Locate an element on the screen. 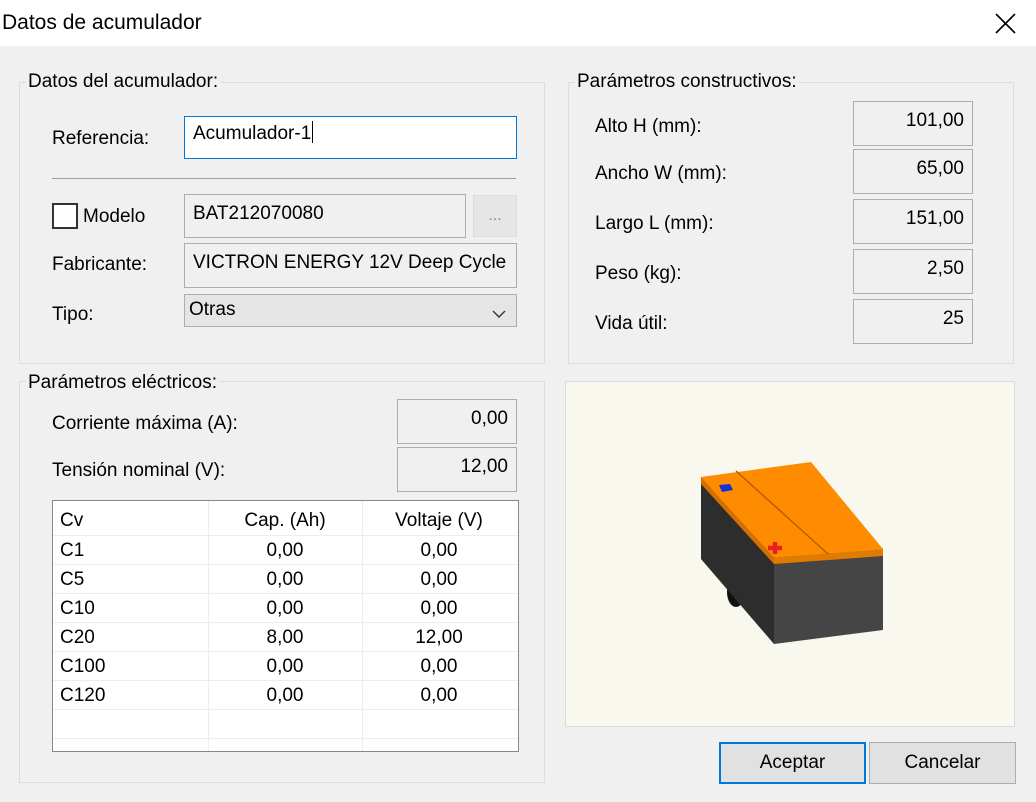 This screenshot has width=1036, height=802. constructivos-group-title: Parámetros constructivos: is located at coordinates (687, 82).